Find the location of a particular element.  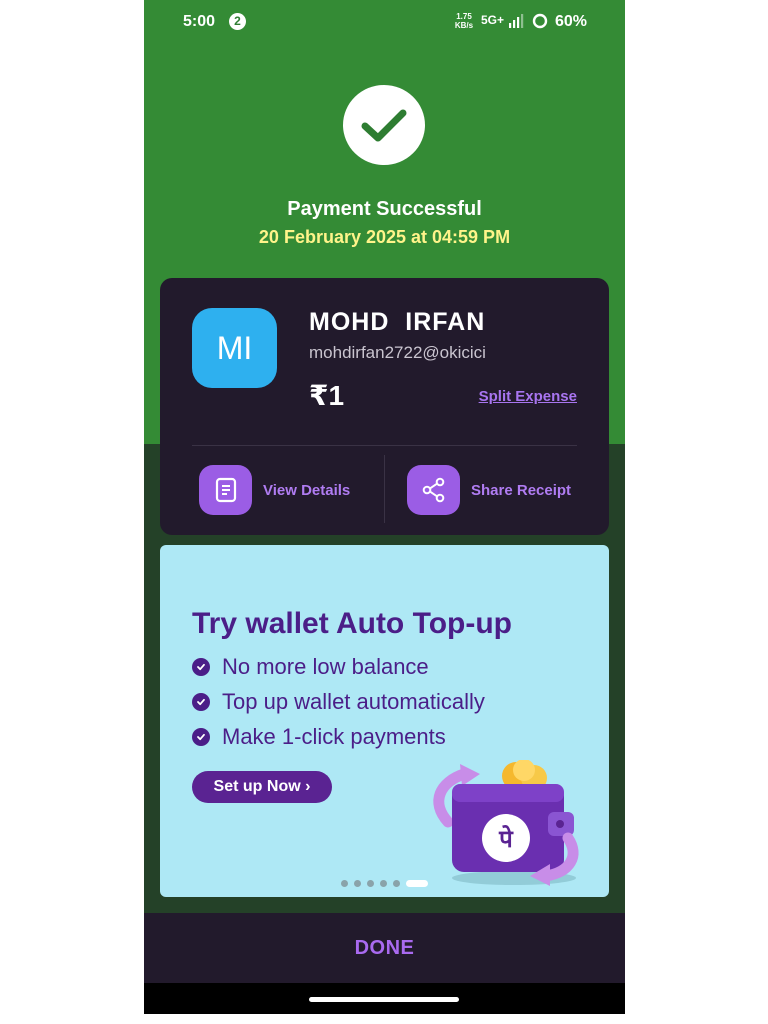

status-time: 5:00 is located at coordinates (199, 21).